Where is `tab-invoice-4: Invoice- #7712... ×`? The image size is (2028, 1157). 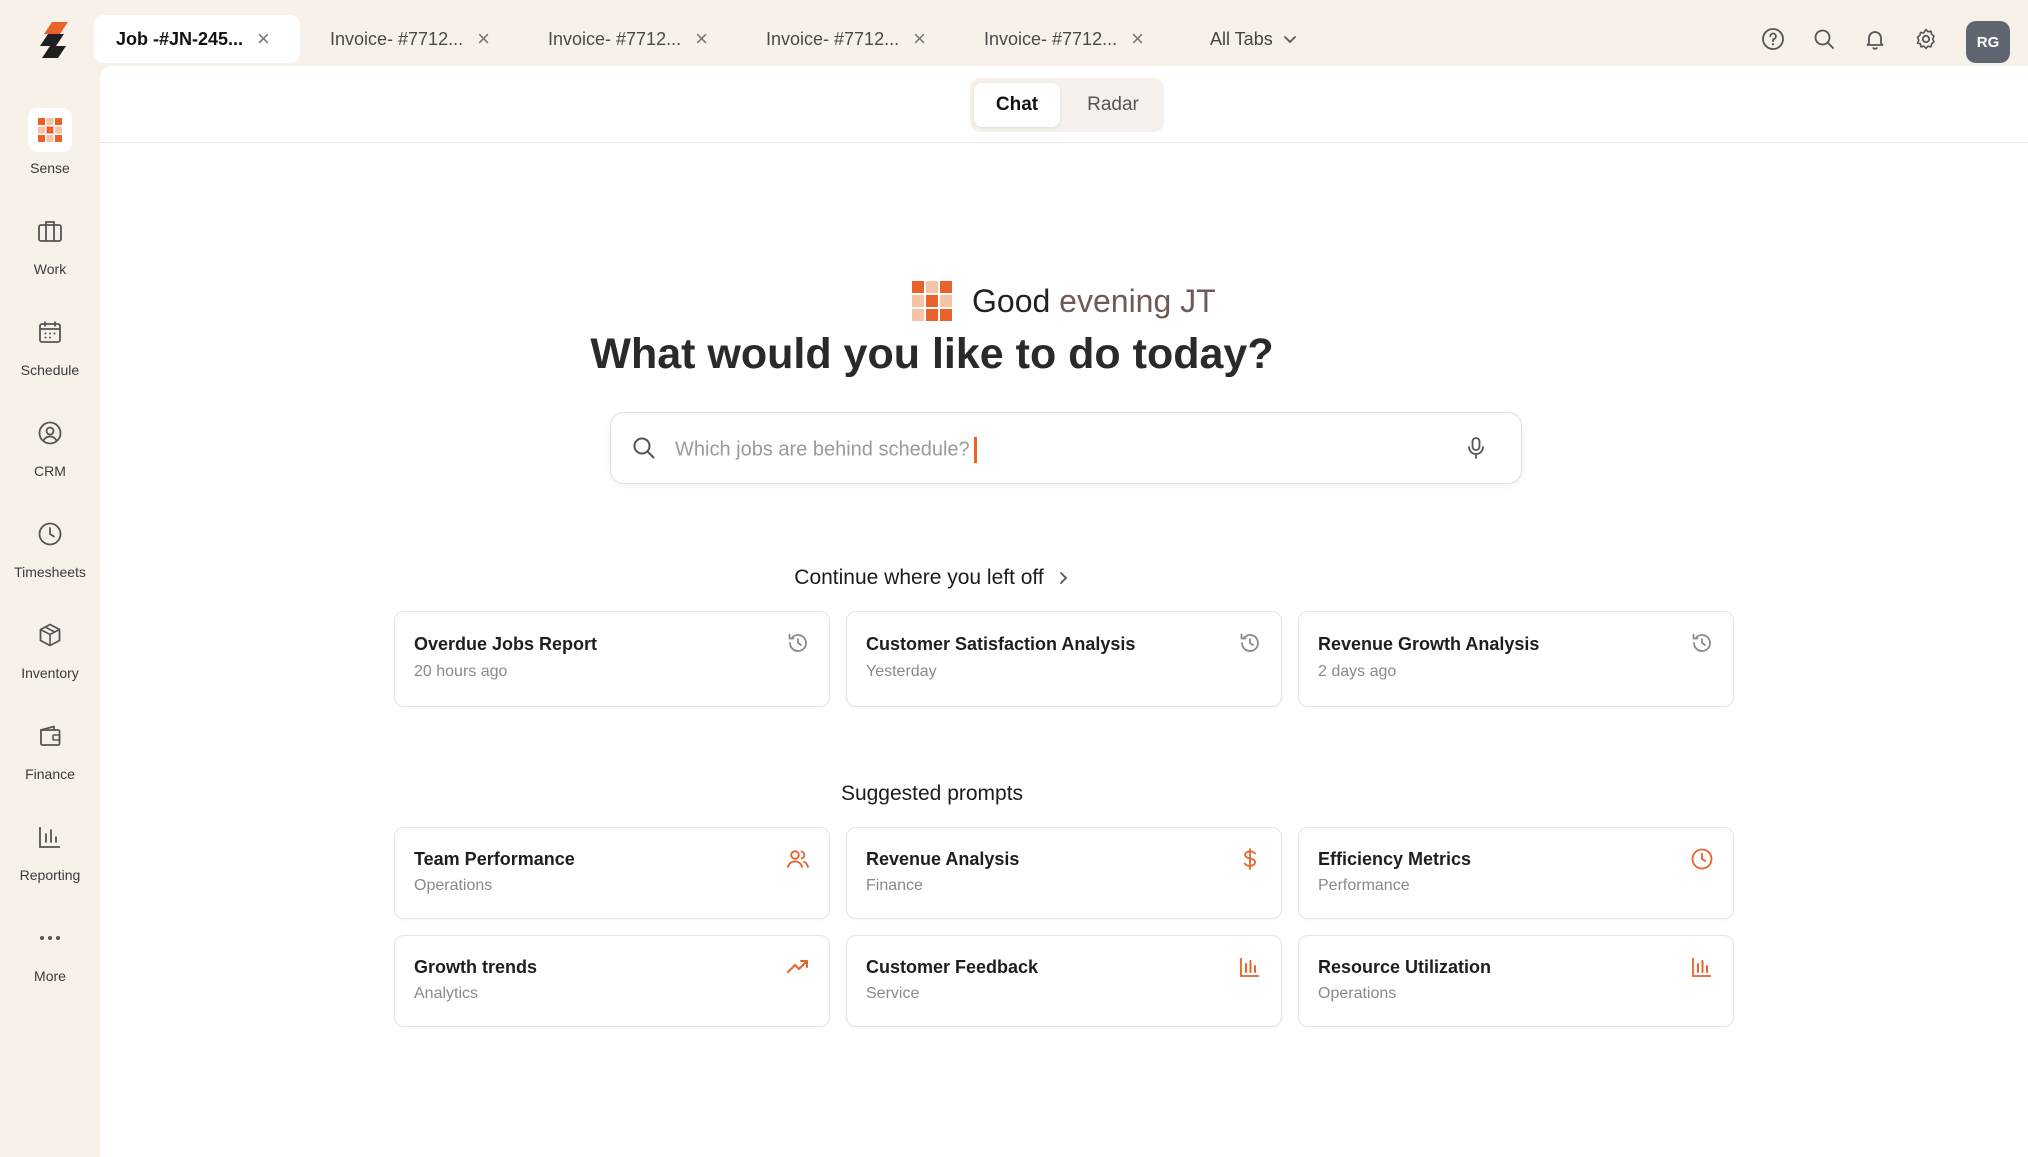 tab-invoice-4: Invoice- #7712... × is located at coordinates (1064, 39).